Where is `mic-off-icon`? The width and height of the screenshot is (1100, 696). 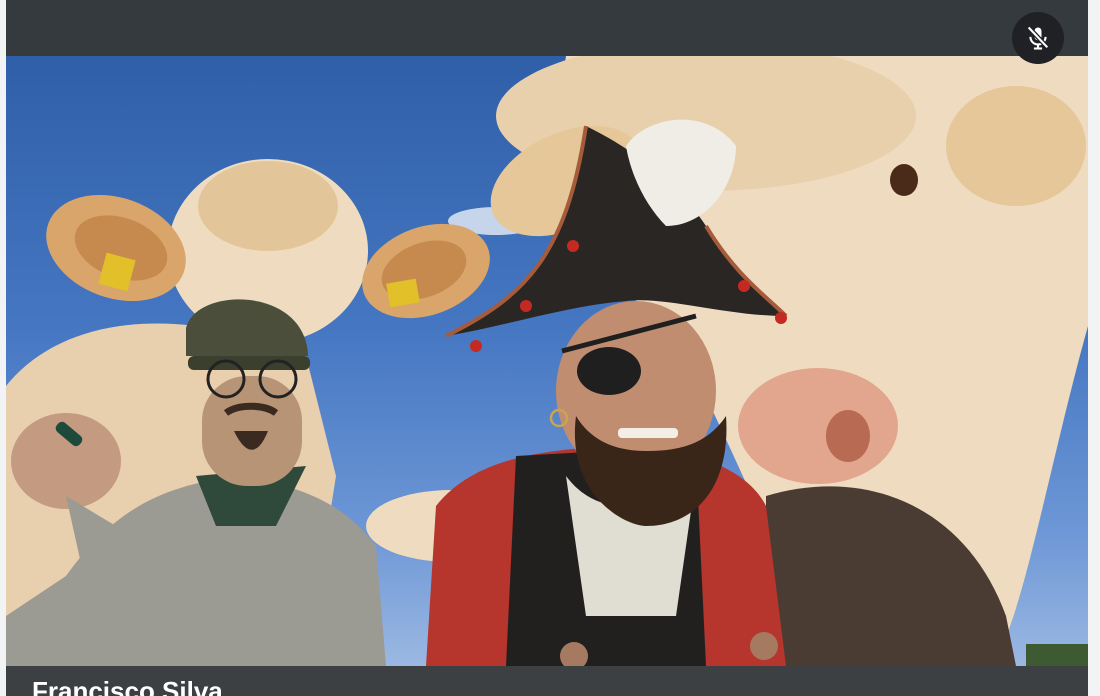
mic-off-icon is located at coordinates (1038, 37).